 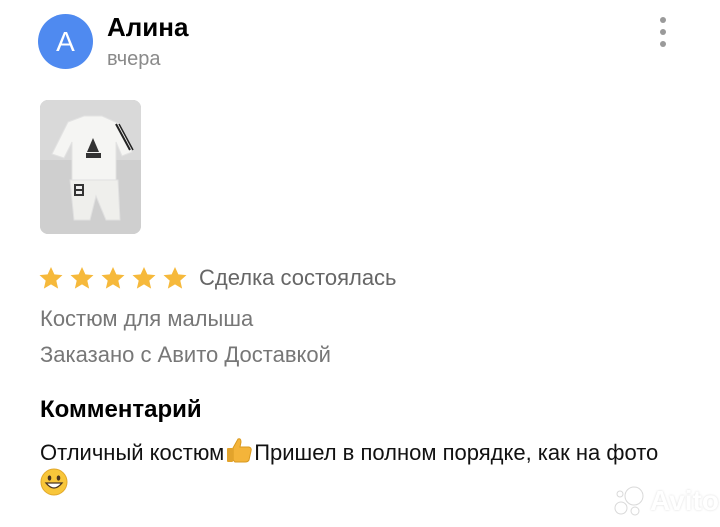 I want to click on avatar-letter: А, so click(x=65, y=41).